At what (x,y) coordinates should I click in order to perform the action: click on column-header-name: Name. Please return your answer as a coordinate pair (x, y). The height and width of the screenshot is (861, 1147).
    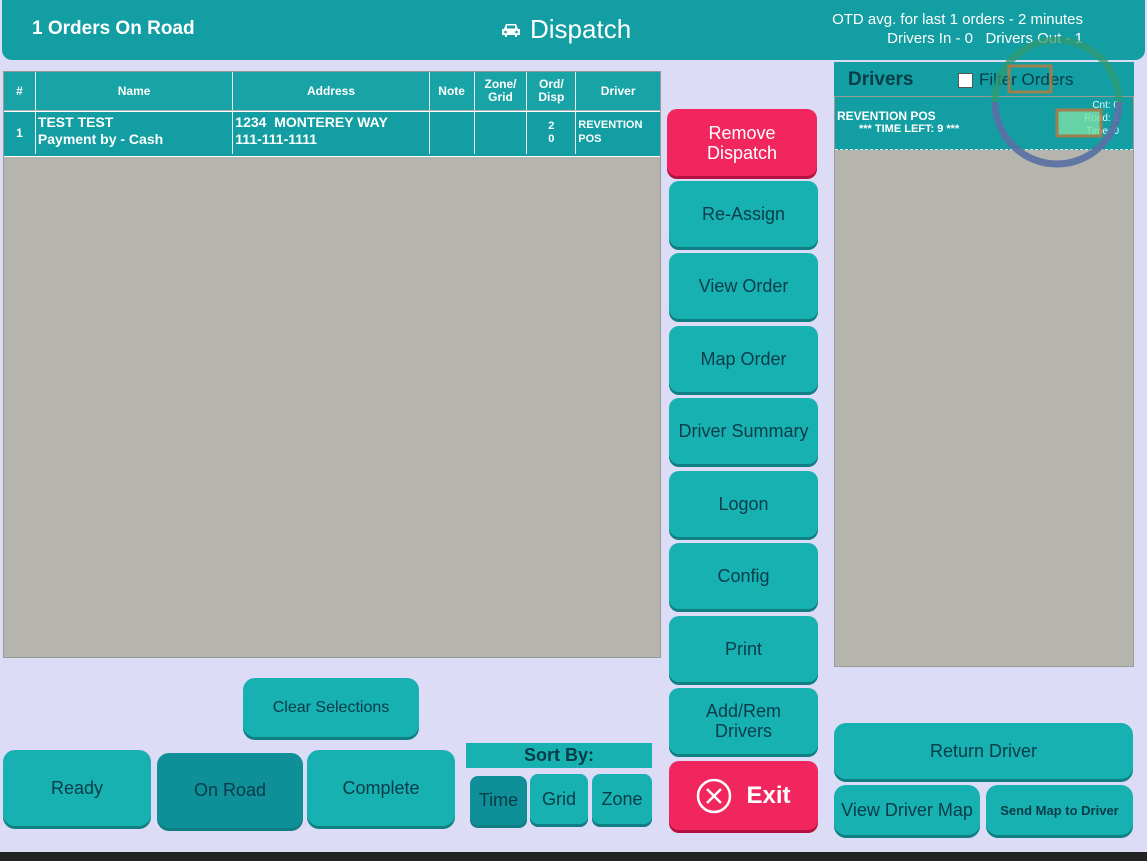
    Looking at the image, I should click on (135, 91).